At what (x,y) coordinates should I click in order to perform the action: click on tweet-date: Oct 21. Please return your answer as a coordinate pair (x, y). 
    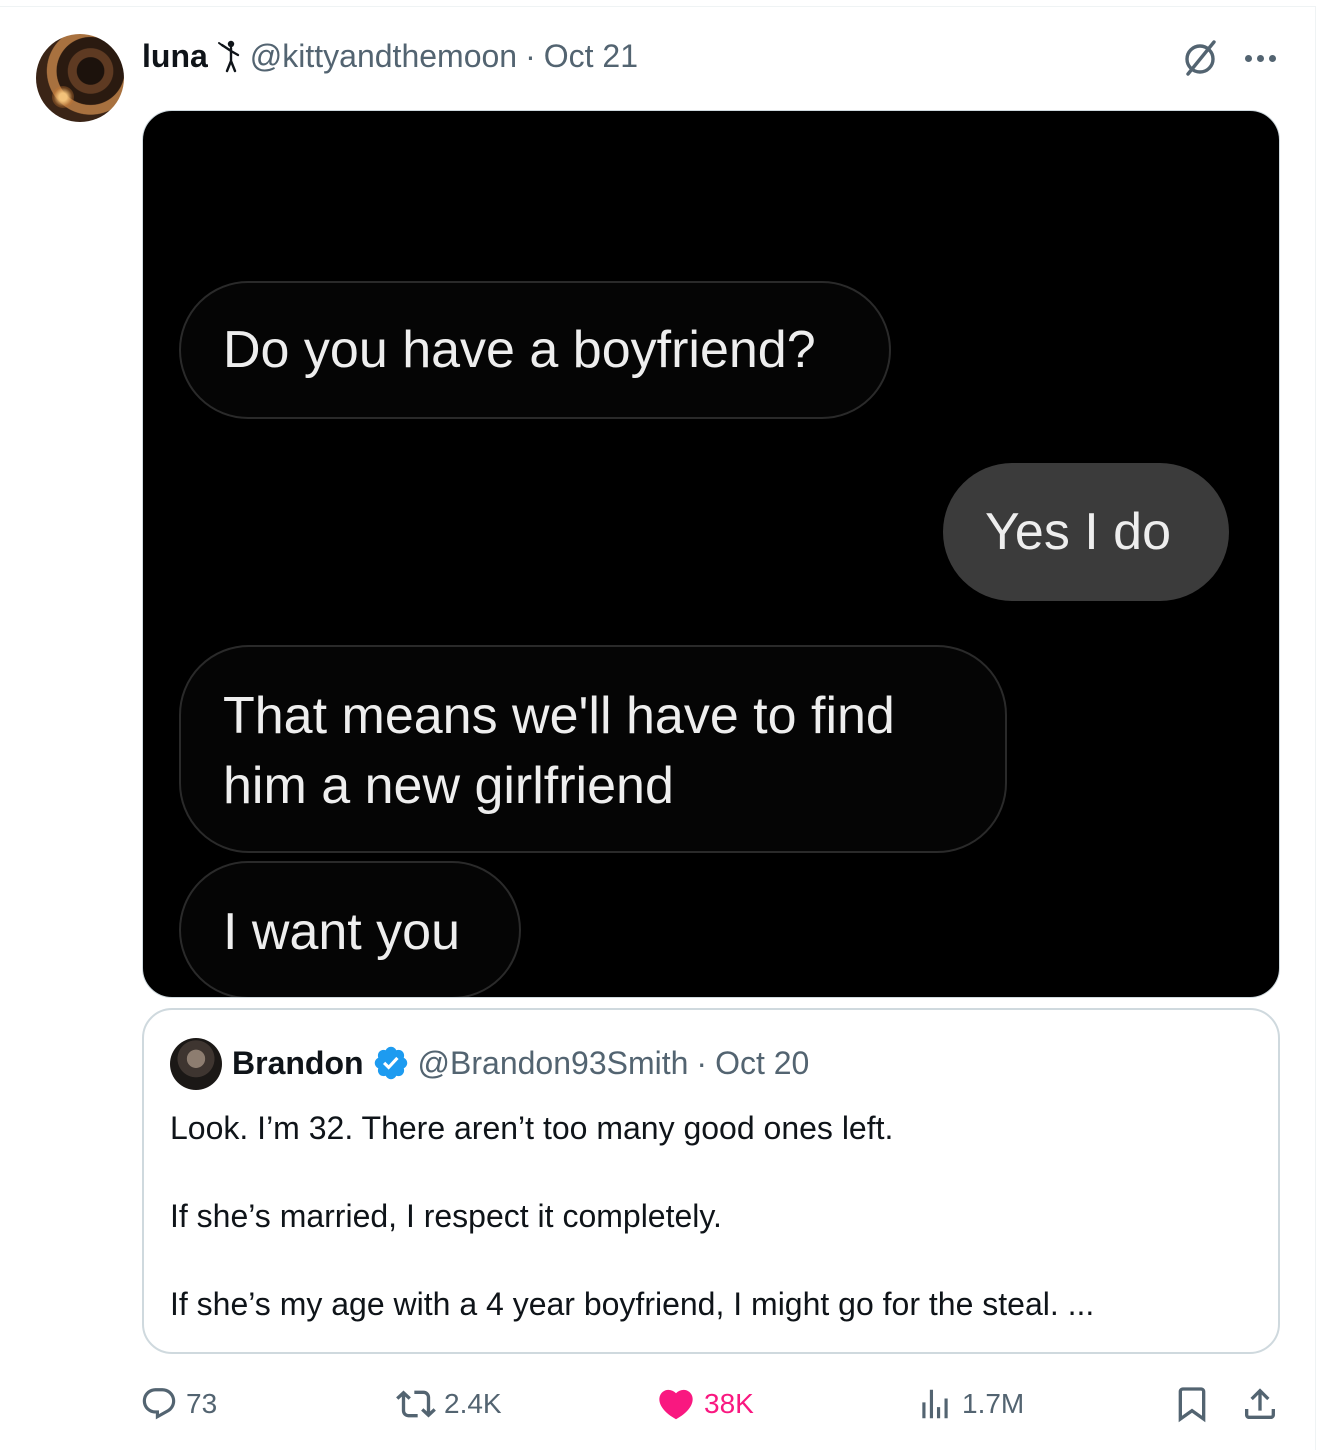
    Looking at the image, I should click on (591, 56).